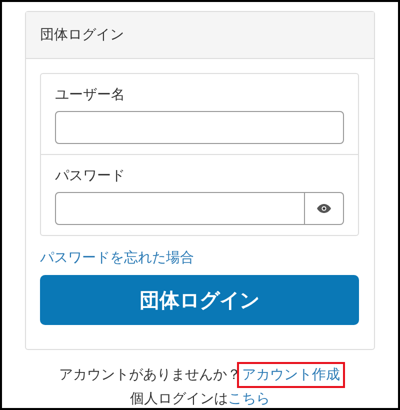 The image size is (400, 410). What do you see at coordinates (179, 399) in the screenshot?
I see `footer-text: 個人ログインは` at bounding box center [179, 399].